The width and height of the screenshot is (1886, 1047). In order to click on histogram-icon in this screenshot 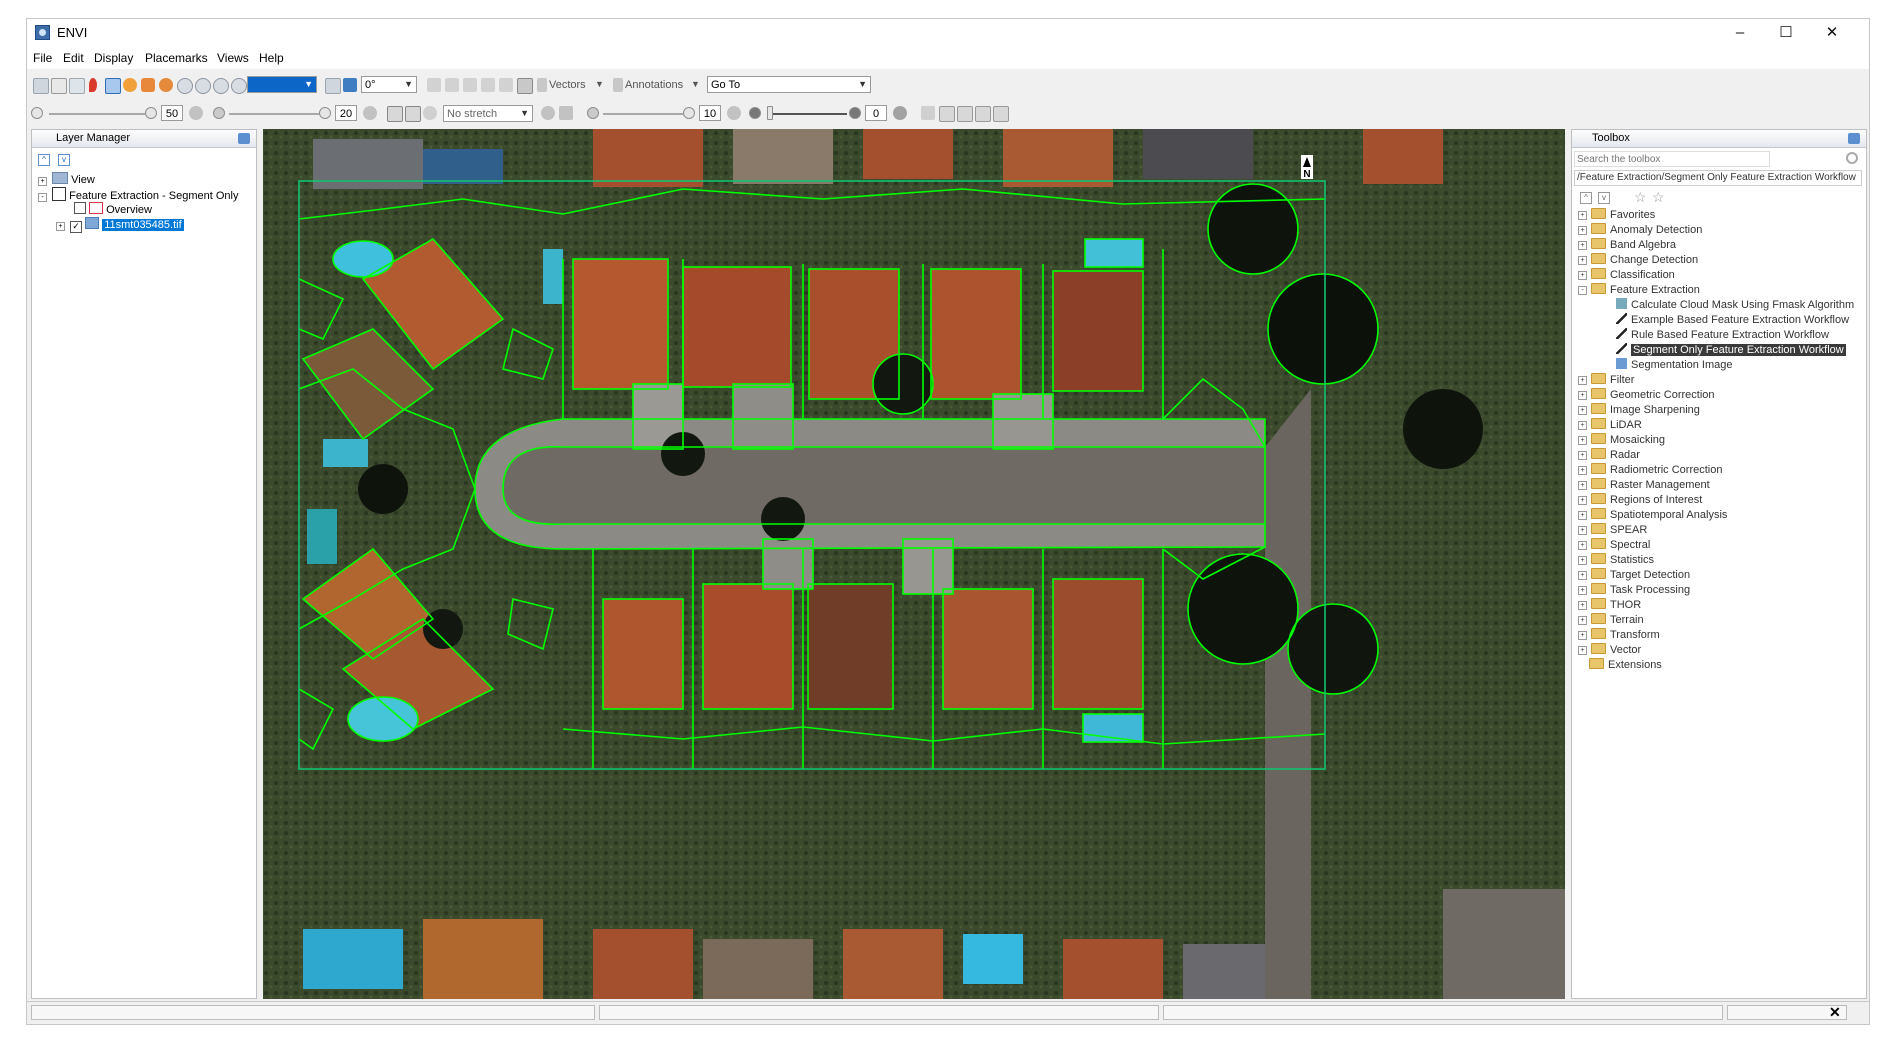, I will do `click(413, 114)`.